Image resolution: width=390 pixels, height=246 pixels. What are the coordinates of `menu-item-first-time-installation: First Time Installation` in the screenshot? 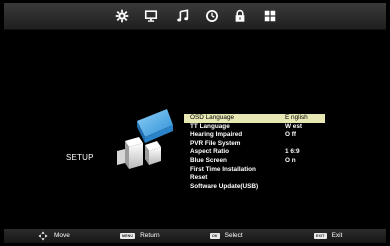 It's located at (284, 170).